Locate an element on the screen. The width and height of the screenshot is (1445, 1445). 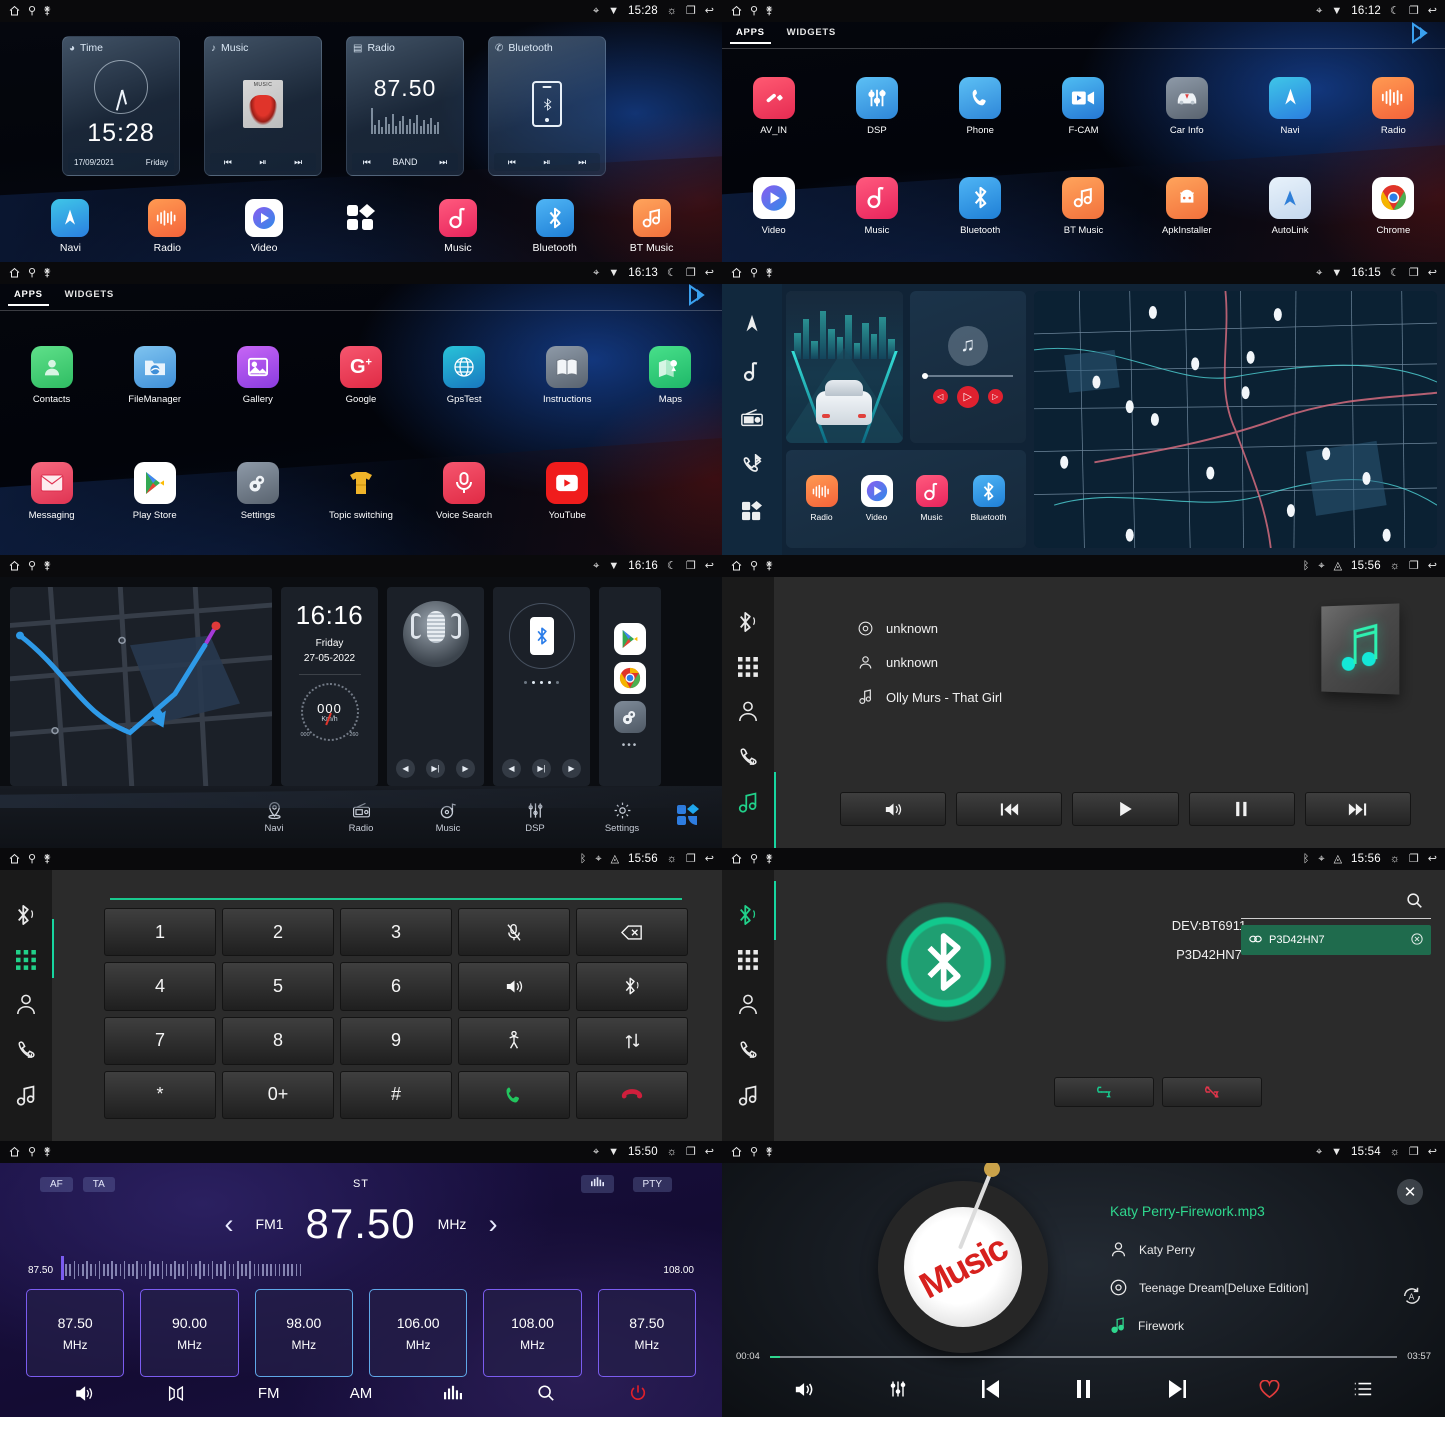
key-4: 4 is located at coordinates (160, 986).